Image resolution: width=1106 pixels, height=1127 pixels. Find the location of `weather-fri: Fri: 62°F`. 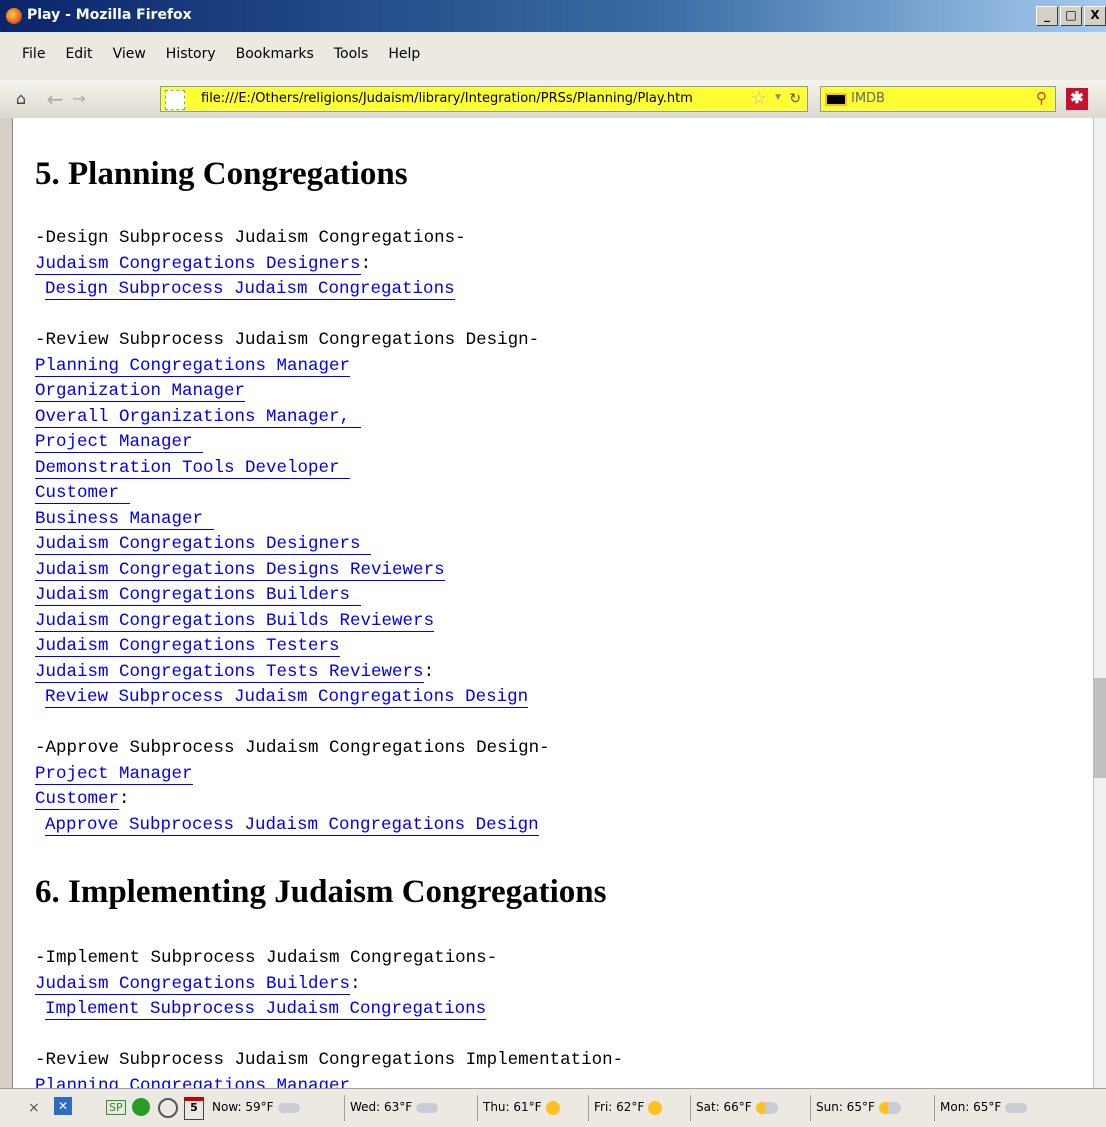

weather-fri: Fri: 62°F is located at coordinates (628, 1107).